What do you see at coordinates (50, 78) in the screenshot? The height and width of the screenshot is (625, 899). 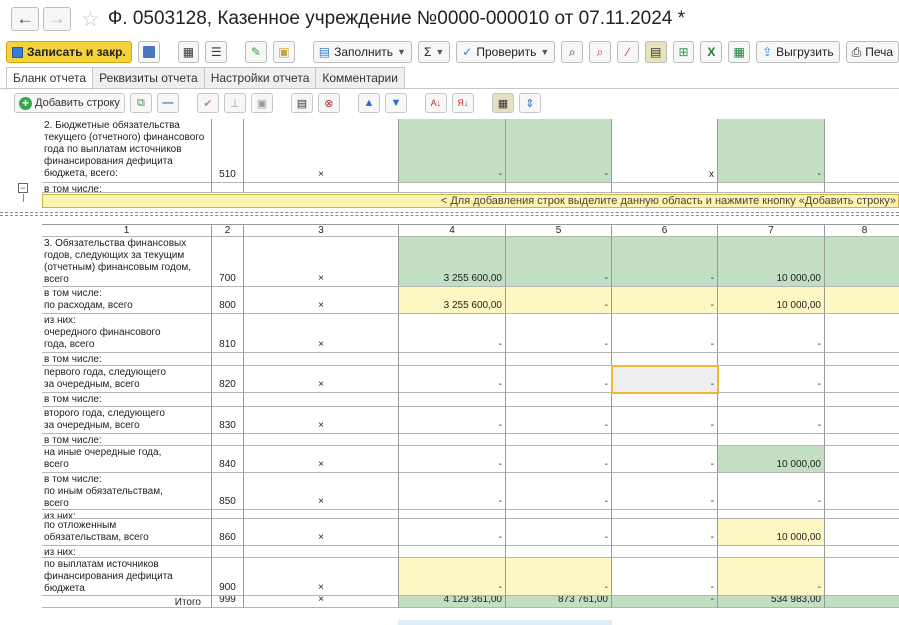 I see `tab-report-form: Бланк отчета` at bounding box center [50, 78].